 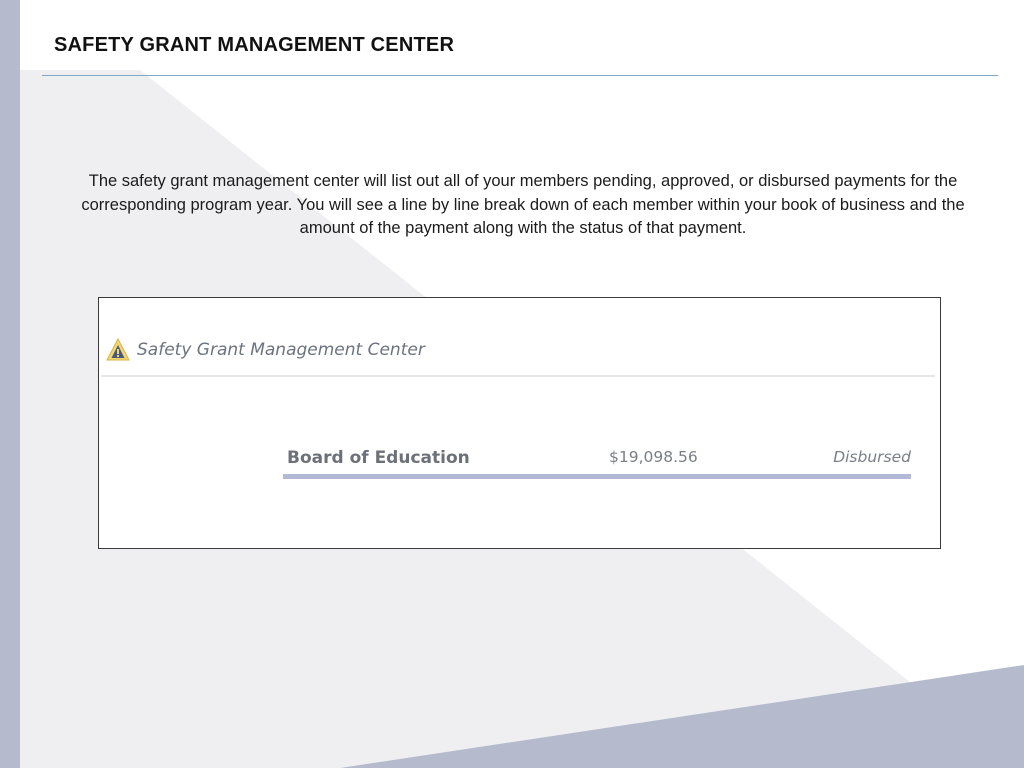 I want to click on widget-header: Safety Grant Management Center, so click(x=265, y=350).